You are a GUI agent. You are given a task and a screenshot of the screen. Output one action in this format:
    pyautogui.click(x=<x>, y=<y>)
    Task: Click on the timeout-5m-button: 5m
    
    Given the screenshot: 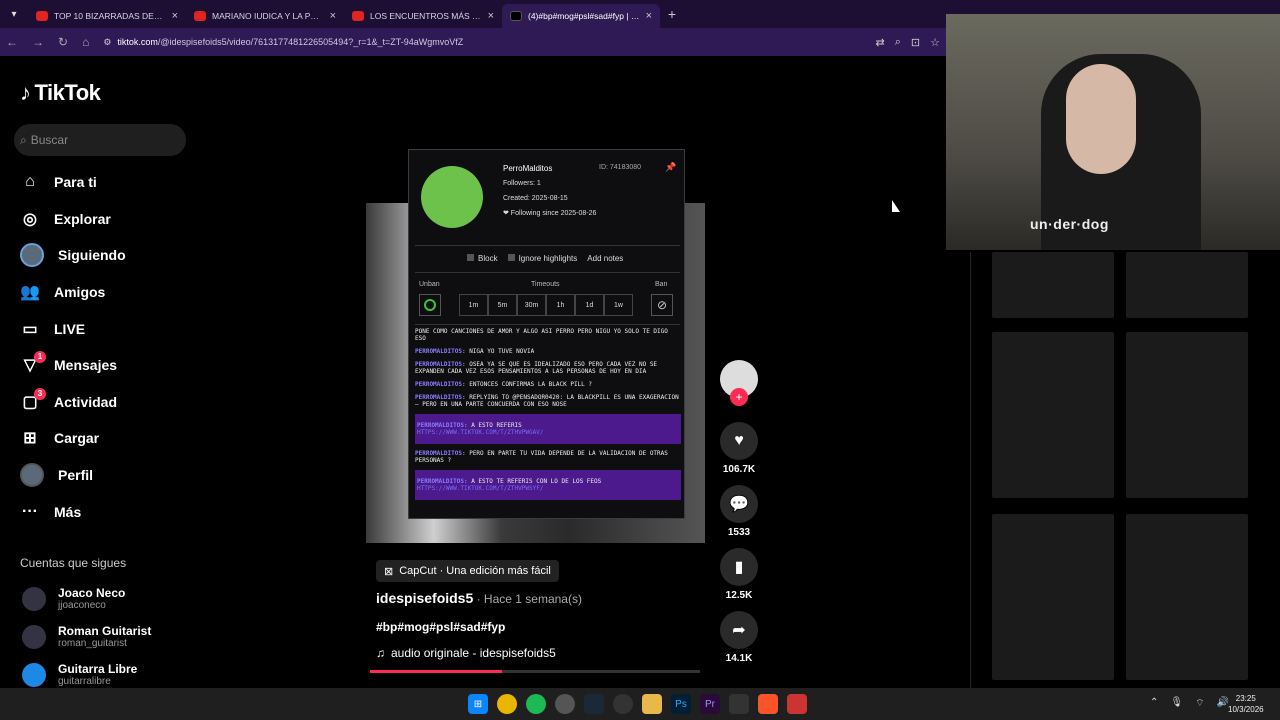 What is the action you would take?
    pyautogui.click(x=502, y=305)
    